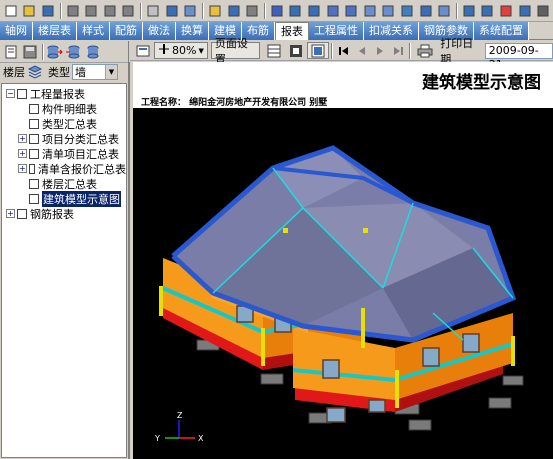  What do you see at coordinates (314, 11) in the screenshot?
I see `column-icon` at bounding box center [314, 11].